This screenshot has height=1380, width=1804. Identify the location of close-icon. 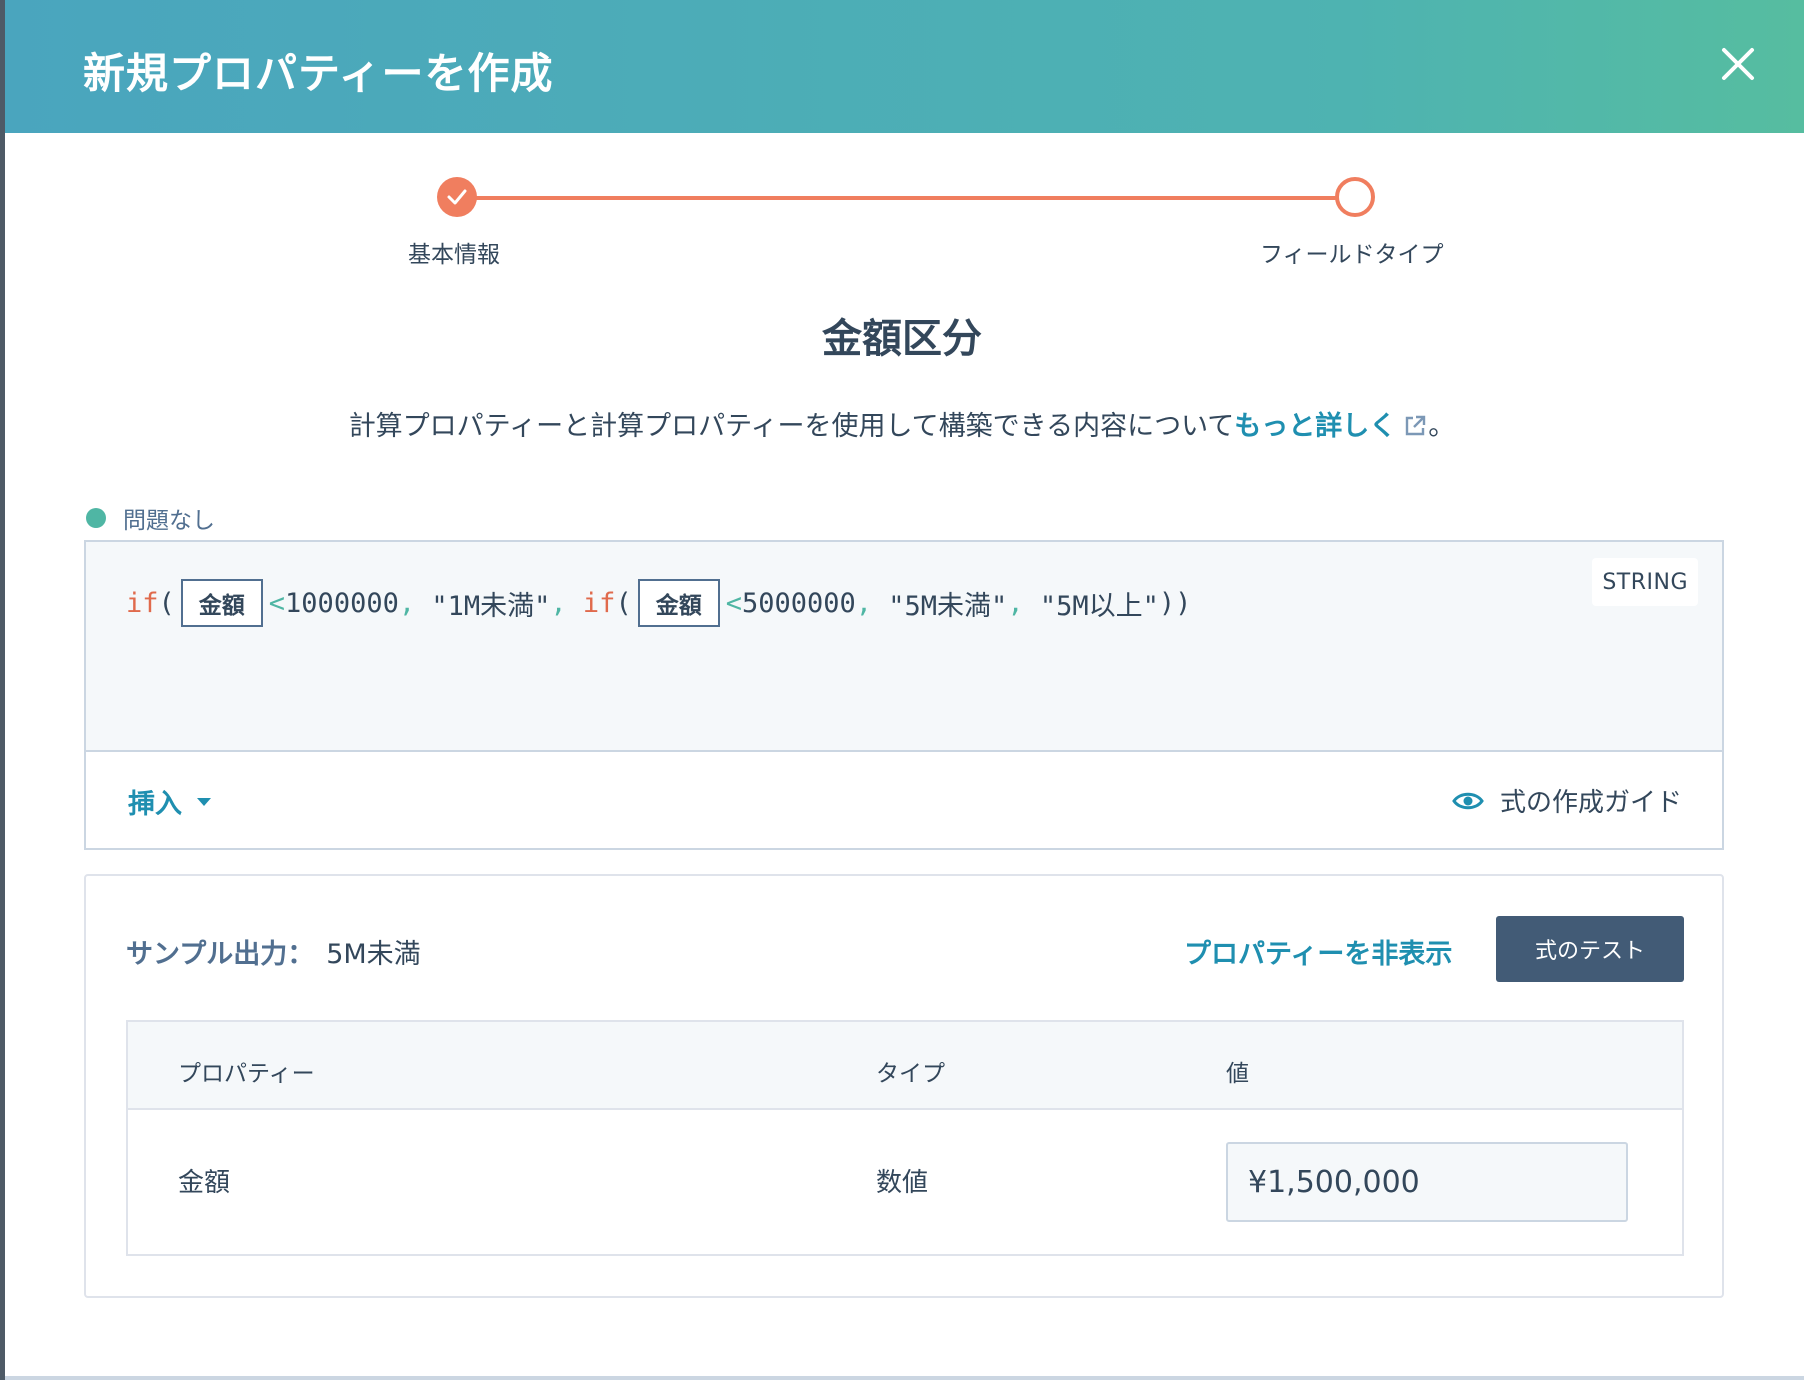
(1738, 64).